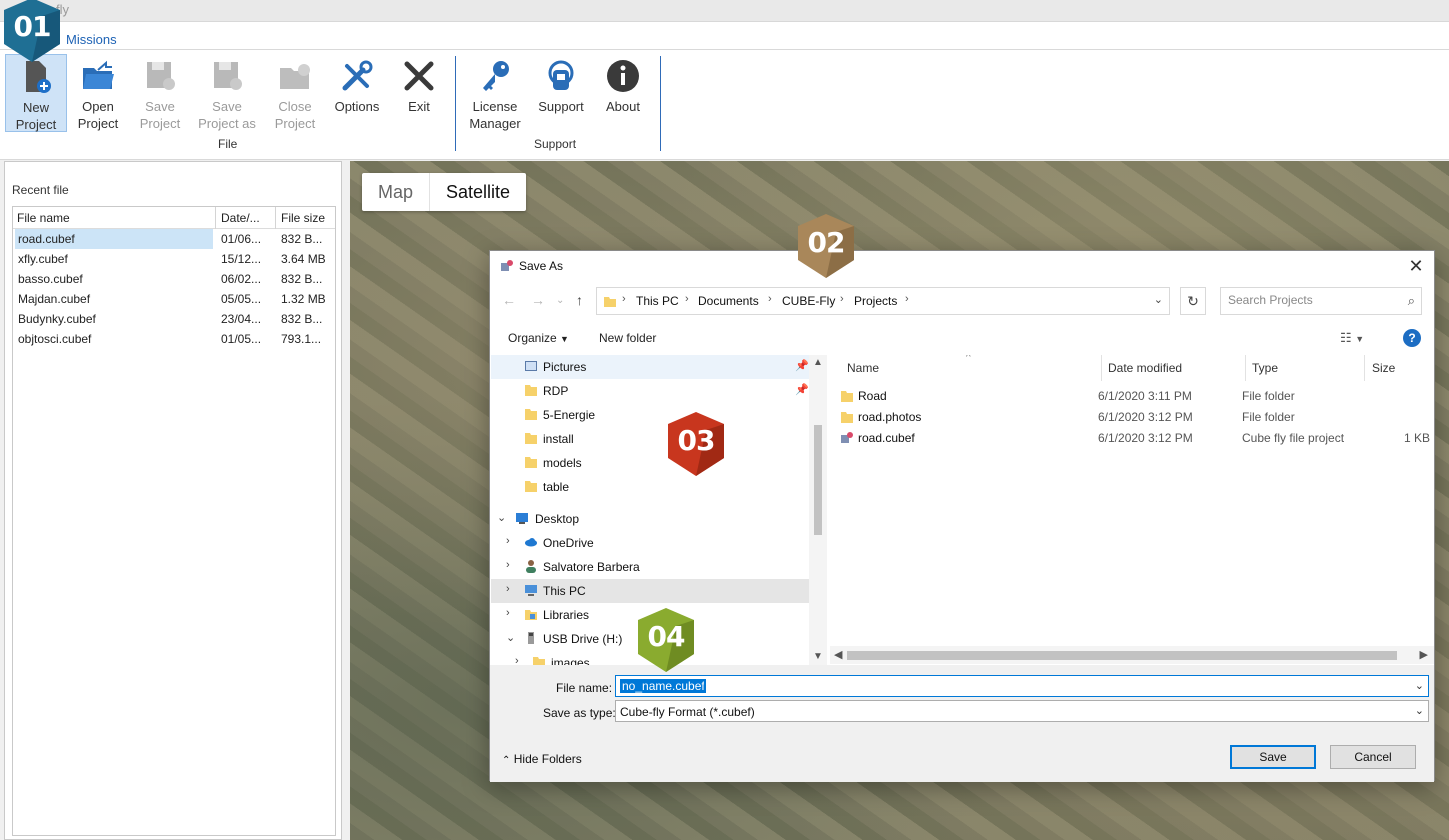 The width and height of the screenshot is (1449, 840). Describe the element at coordinates (627, 338) in the screenshot. I see `new-folder-button: New folder` at that location.